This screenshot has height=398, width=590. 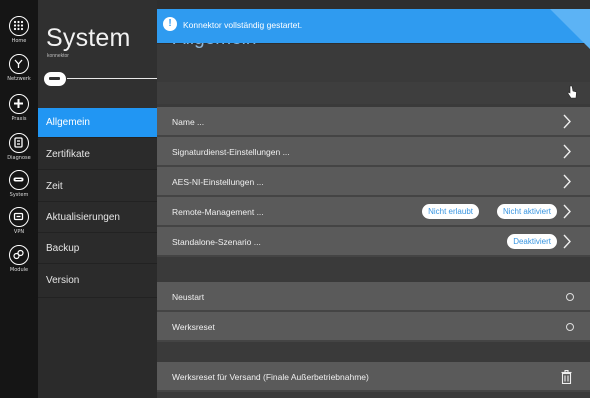 I want to click on action-label: Neustart, so click(x=188, y=297).